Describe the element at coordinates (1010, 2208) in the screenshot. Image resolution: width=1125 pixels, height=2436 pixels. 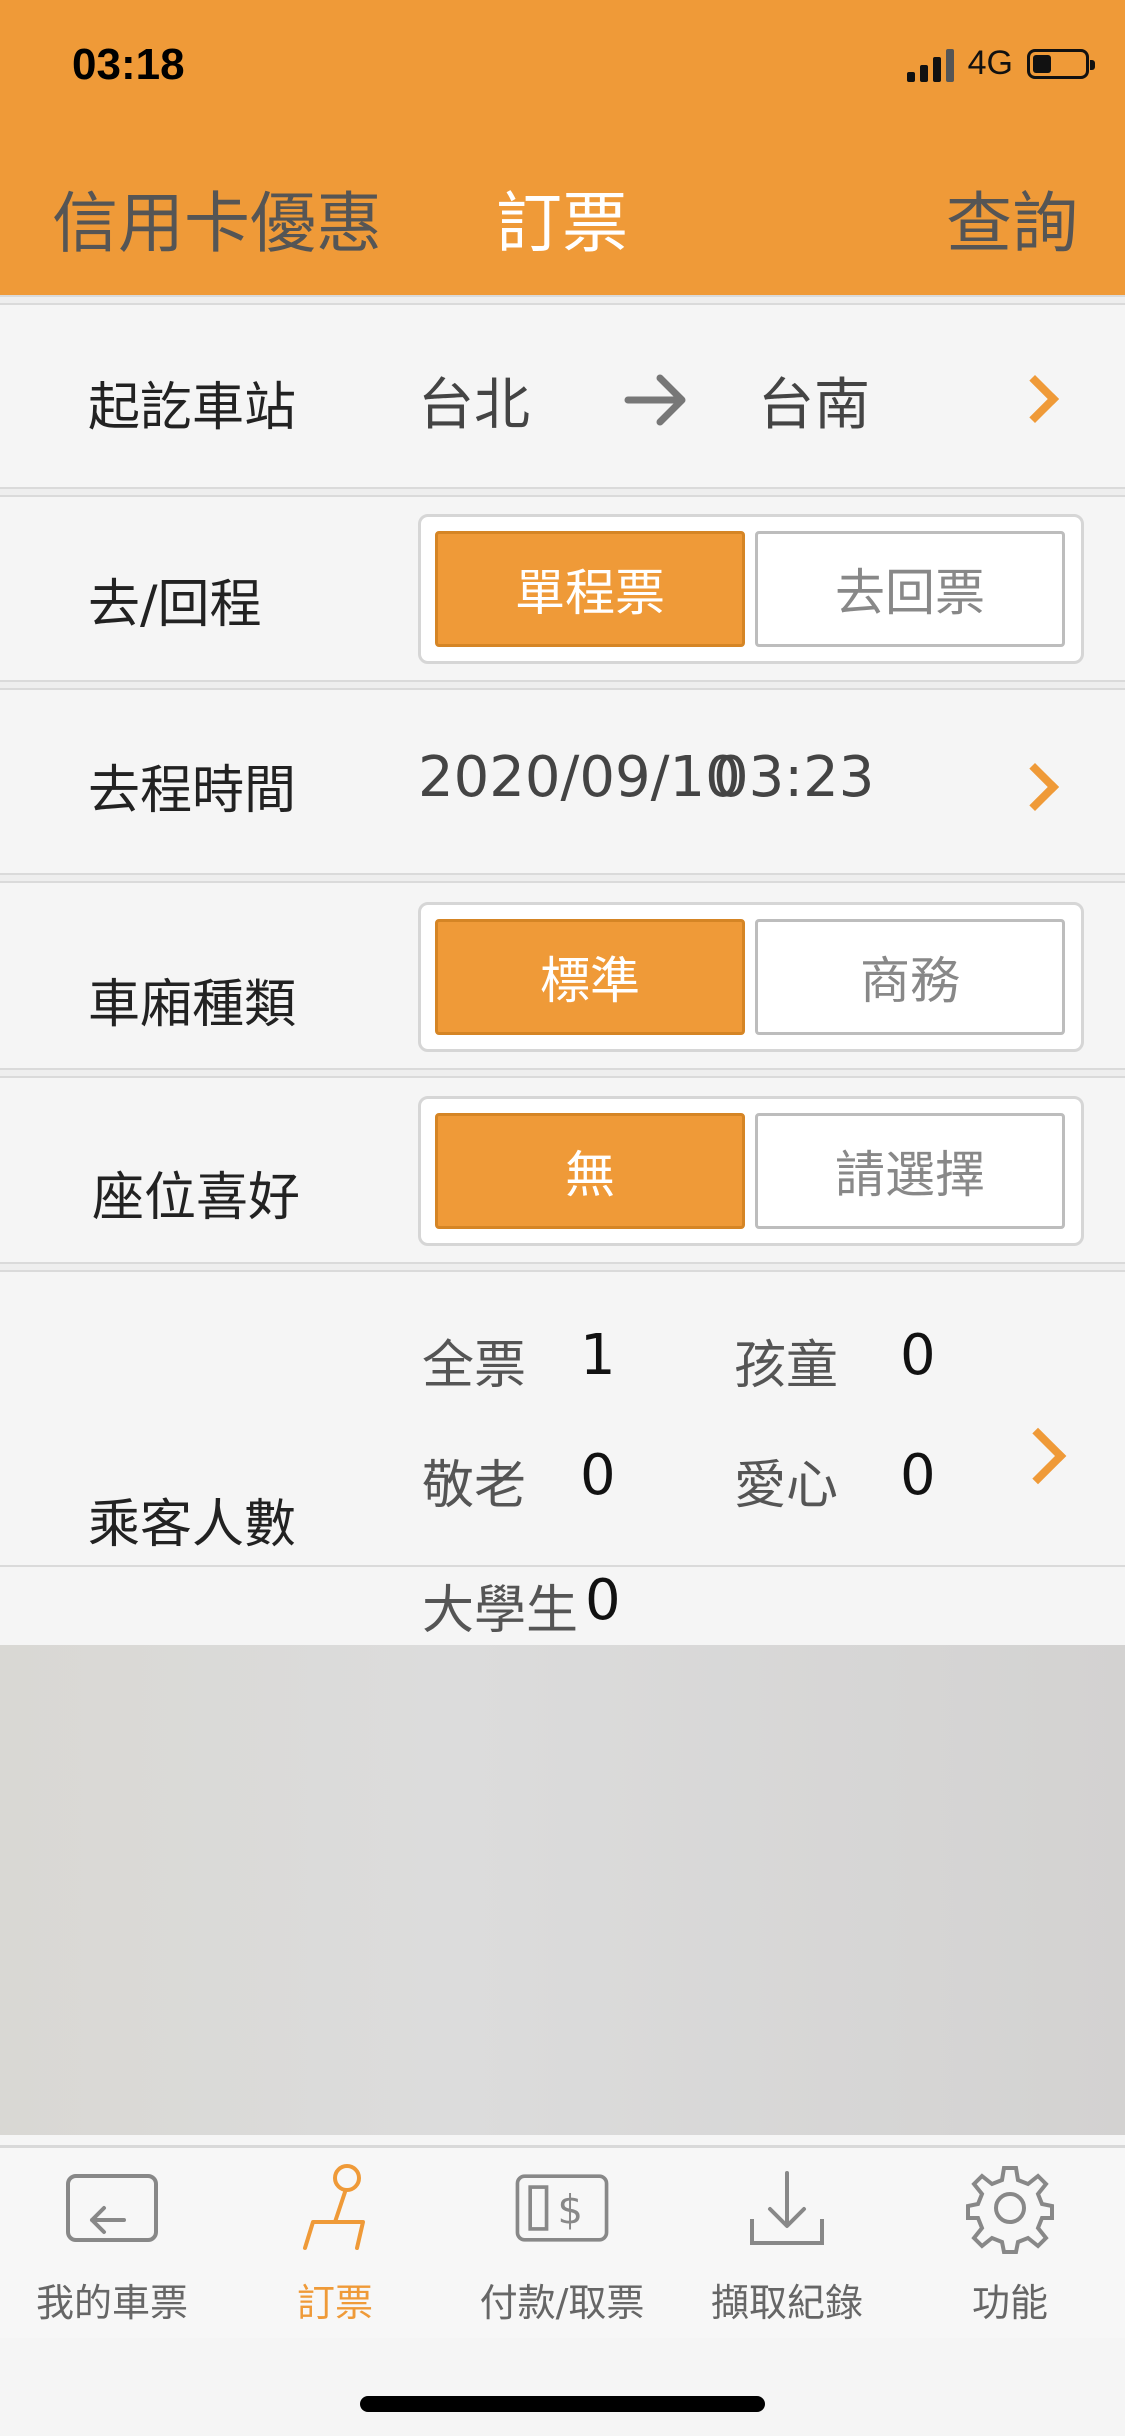
I see `gear-icon` at that location.